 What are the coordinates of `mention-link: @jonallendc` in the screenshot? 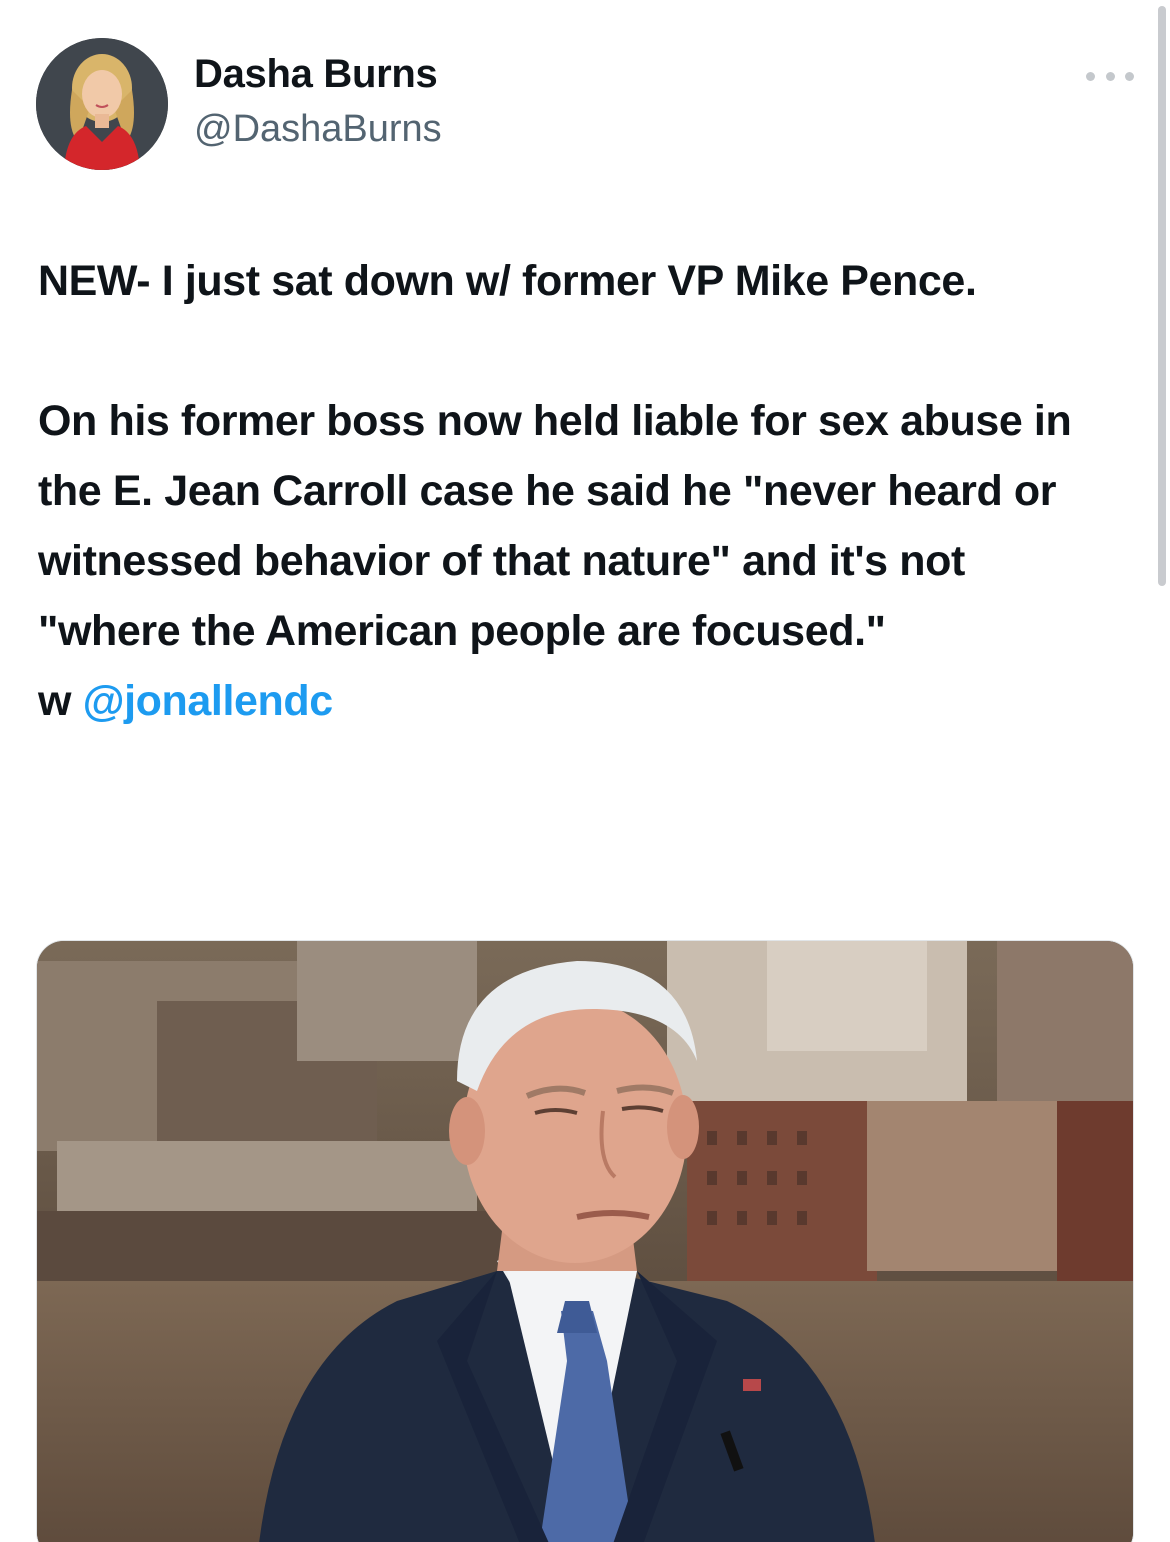 It's located at (208, 701).